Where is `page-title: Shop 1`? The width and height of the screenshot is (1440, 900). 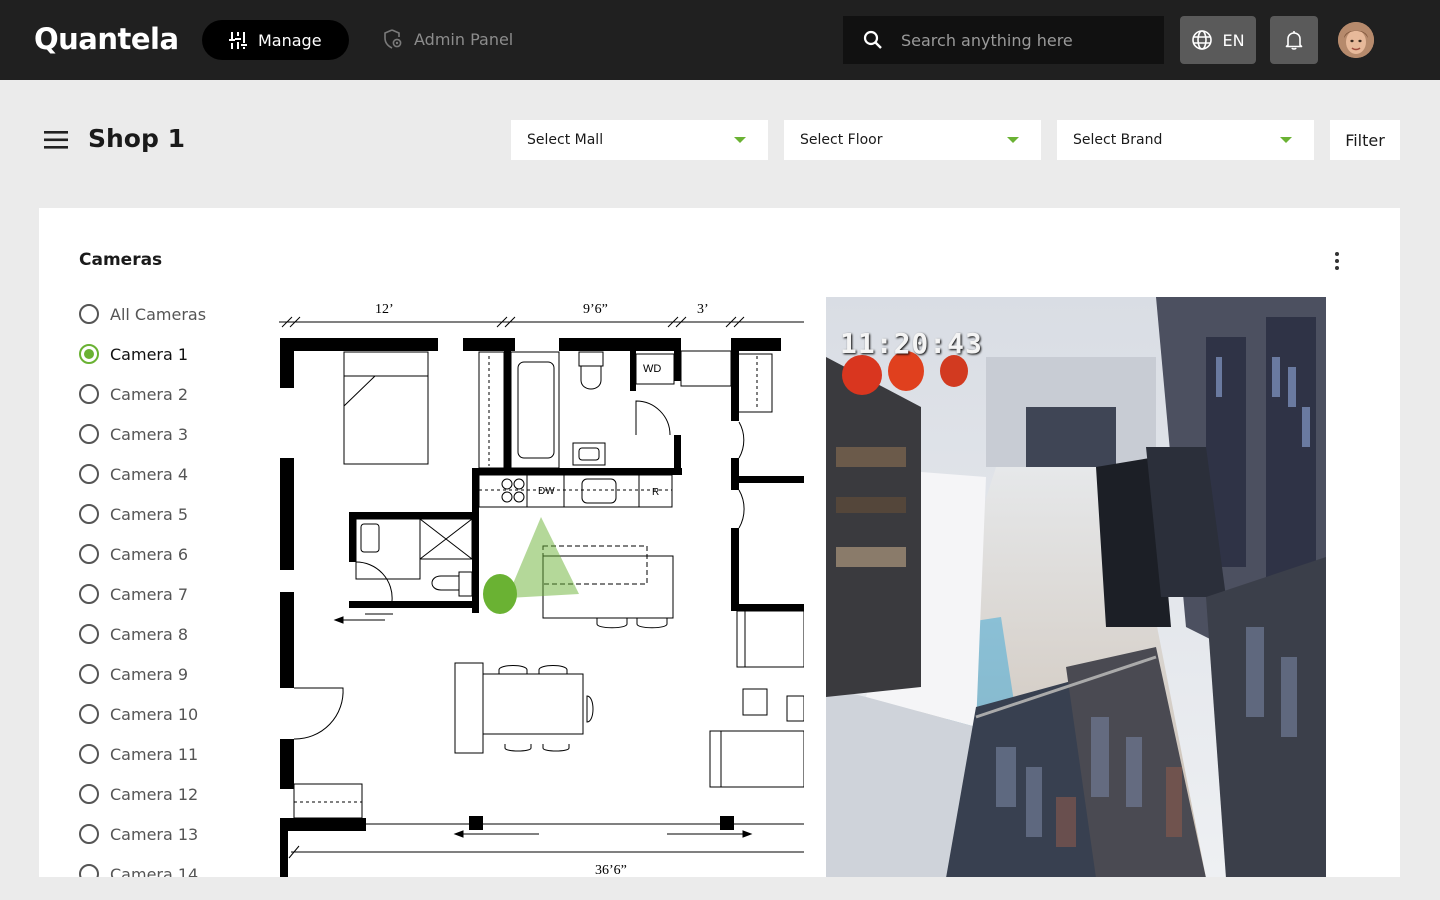 page-title: Shop 1 is located at coordinates (136, 138).